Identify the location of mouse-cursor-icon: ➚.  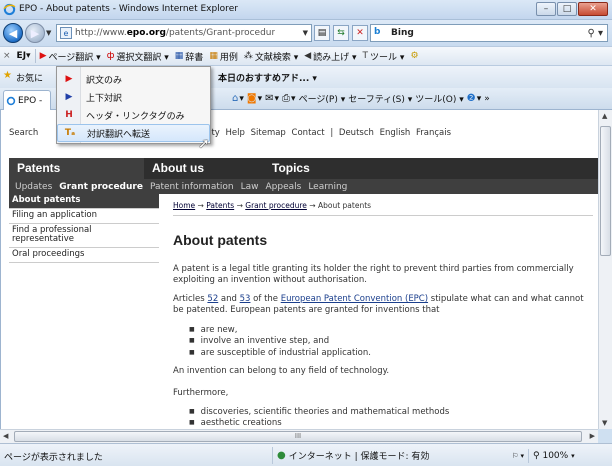
(204, 144).